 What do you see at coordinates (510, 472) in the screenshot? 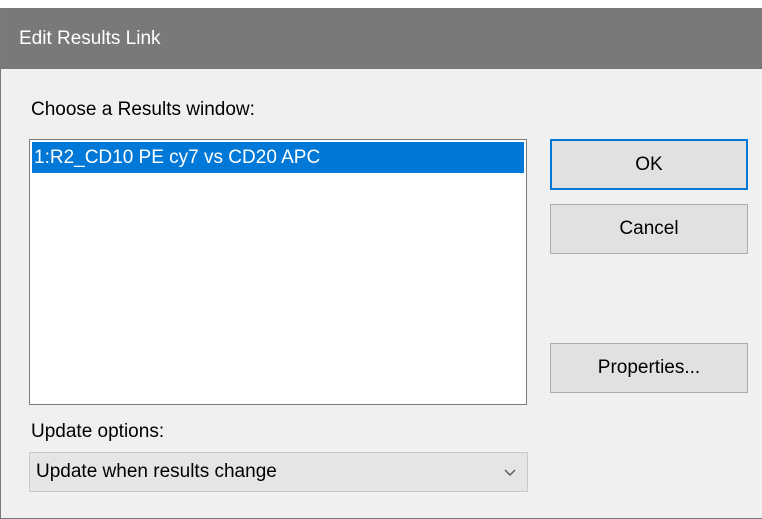
I see `chevron-down-icon` at bounding box center [510, 472].